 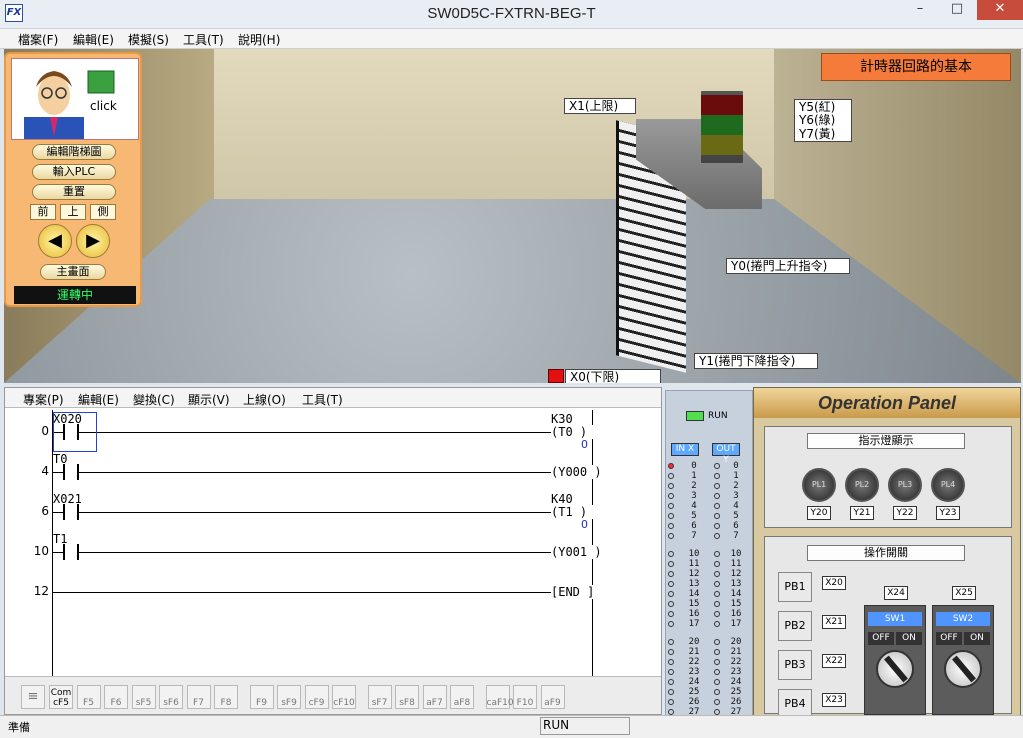 What do you see at coordinates (148, 39) in the screenshot?
I see `menu-simulate: 模擬(S)` at bounding box center [148, 39].